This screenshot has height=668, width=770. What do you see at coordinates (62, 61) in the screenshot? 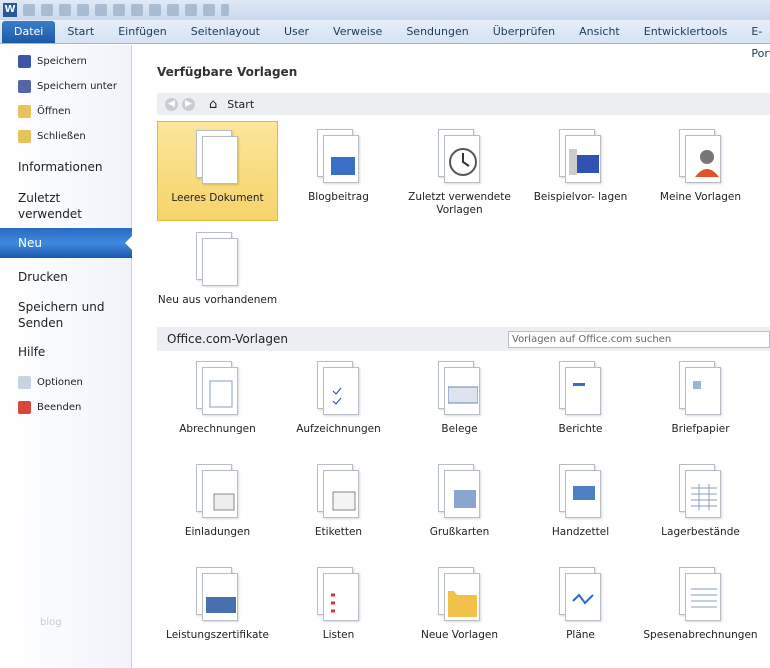
I see `label: Speichern` at bounding box center [62, 61].